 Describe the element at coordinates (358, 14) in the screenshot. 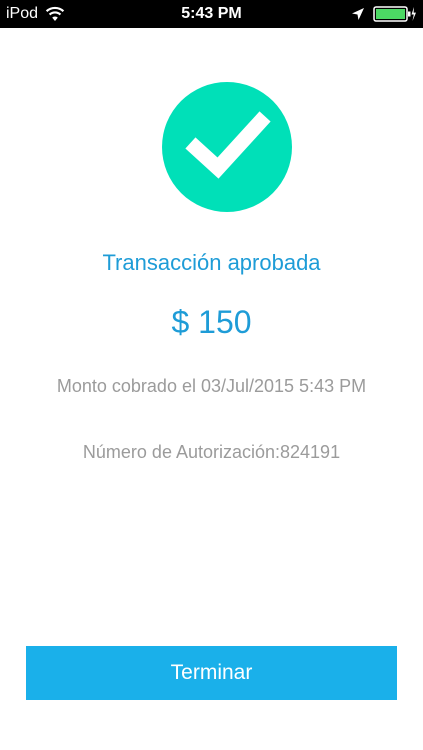

I see `location-arrow-icon` at that location.